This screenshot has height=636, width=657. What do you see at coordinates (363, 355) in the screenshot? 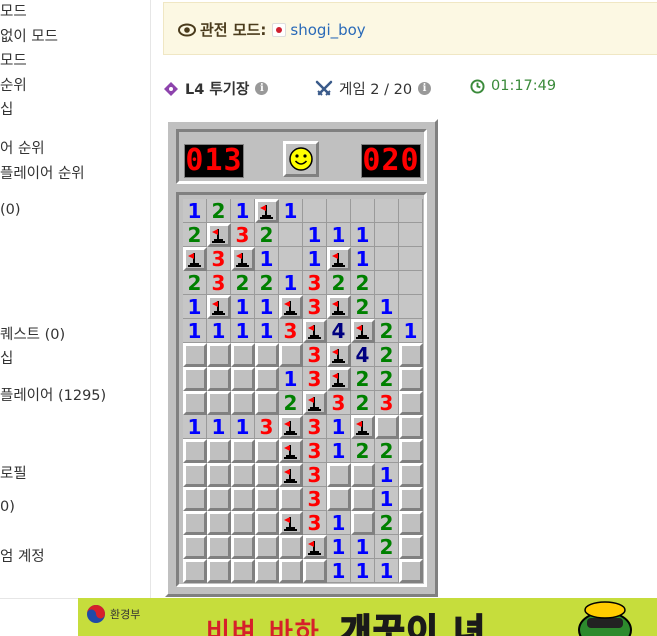
I see `number-cell: 4` at bounding box center [363, 355].